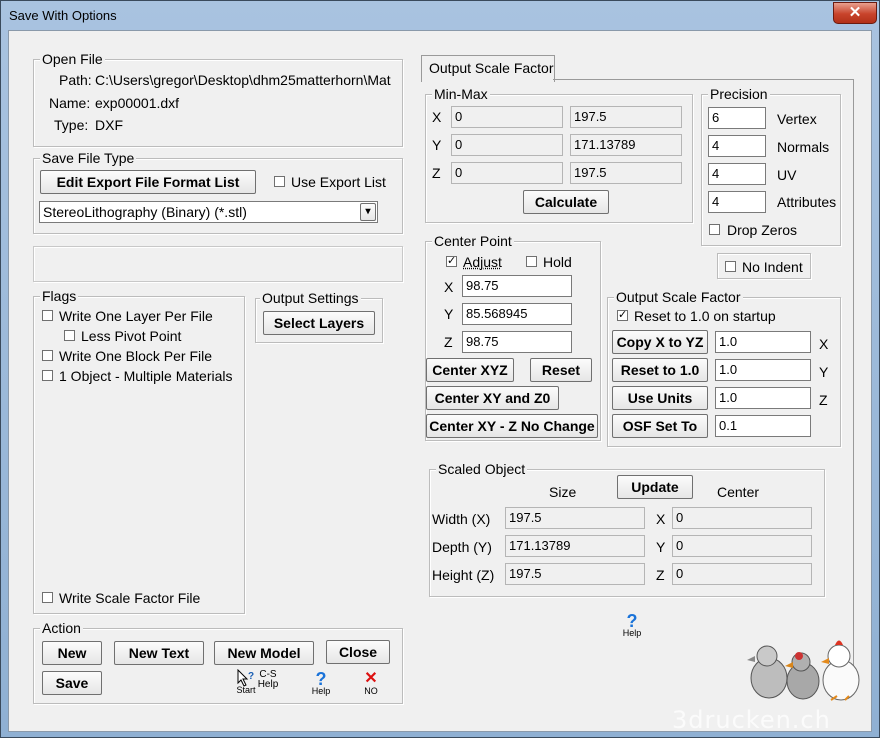 Image resolution: width=880 pixels, height=738 pixels. I want to click on write-one-layer-checkbox, so click(47, 315).